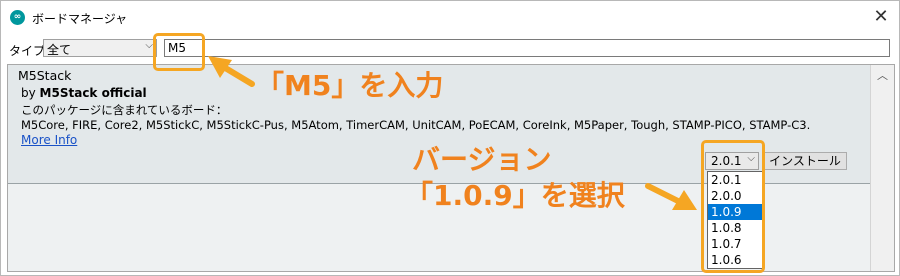 This screenshot has width=900, height=276. What do you see at coordinates (515, 195) in the screenshot?
I see `version-annotation-line2: 「1.0.9」を選択` at bounding box center [515, 195].